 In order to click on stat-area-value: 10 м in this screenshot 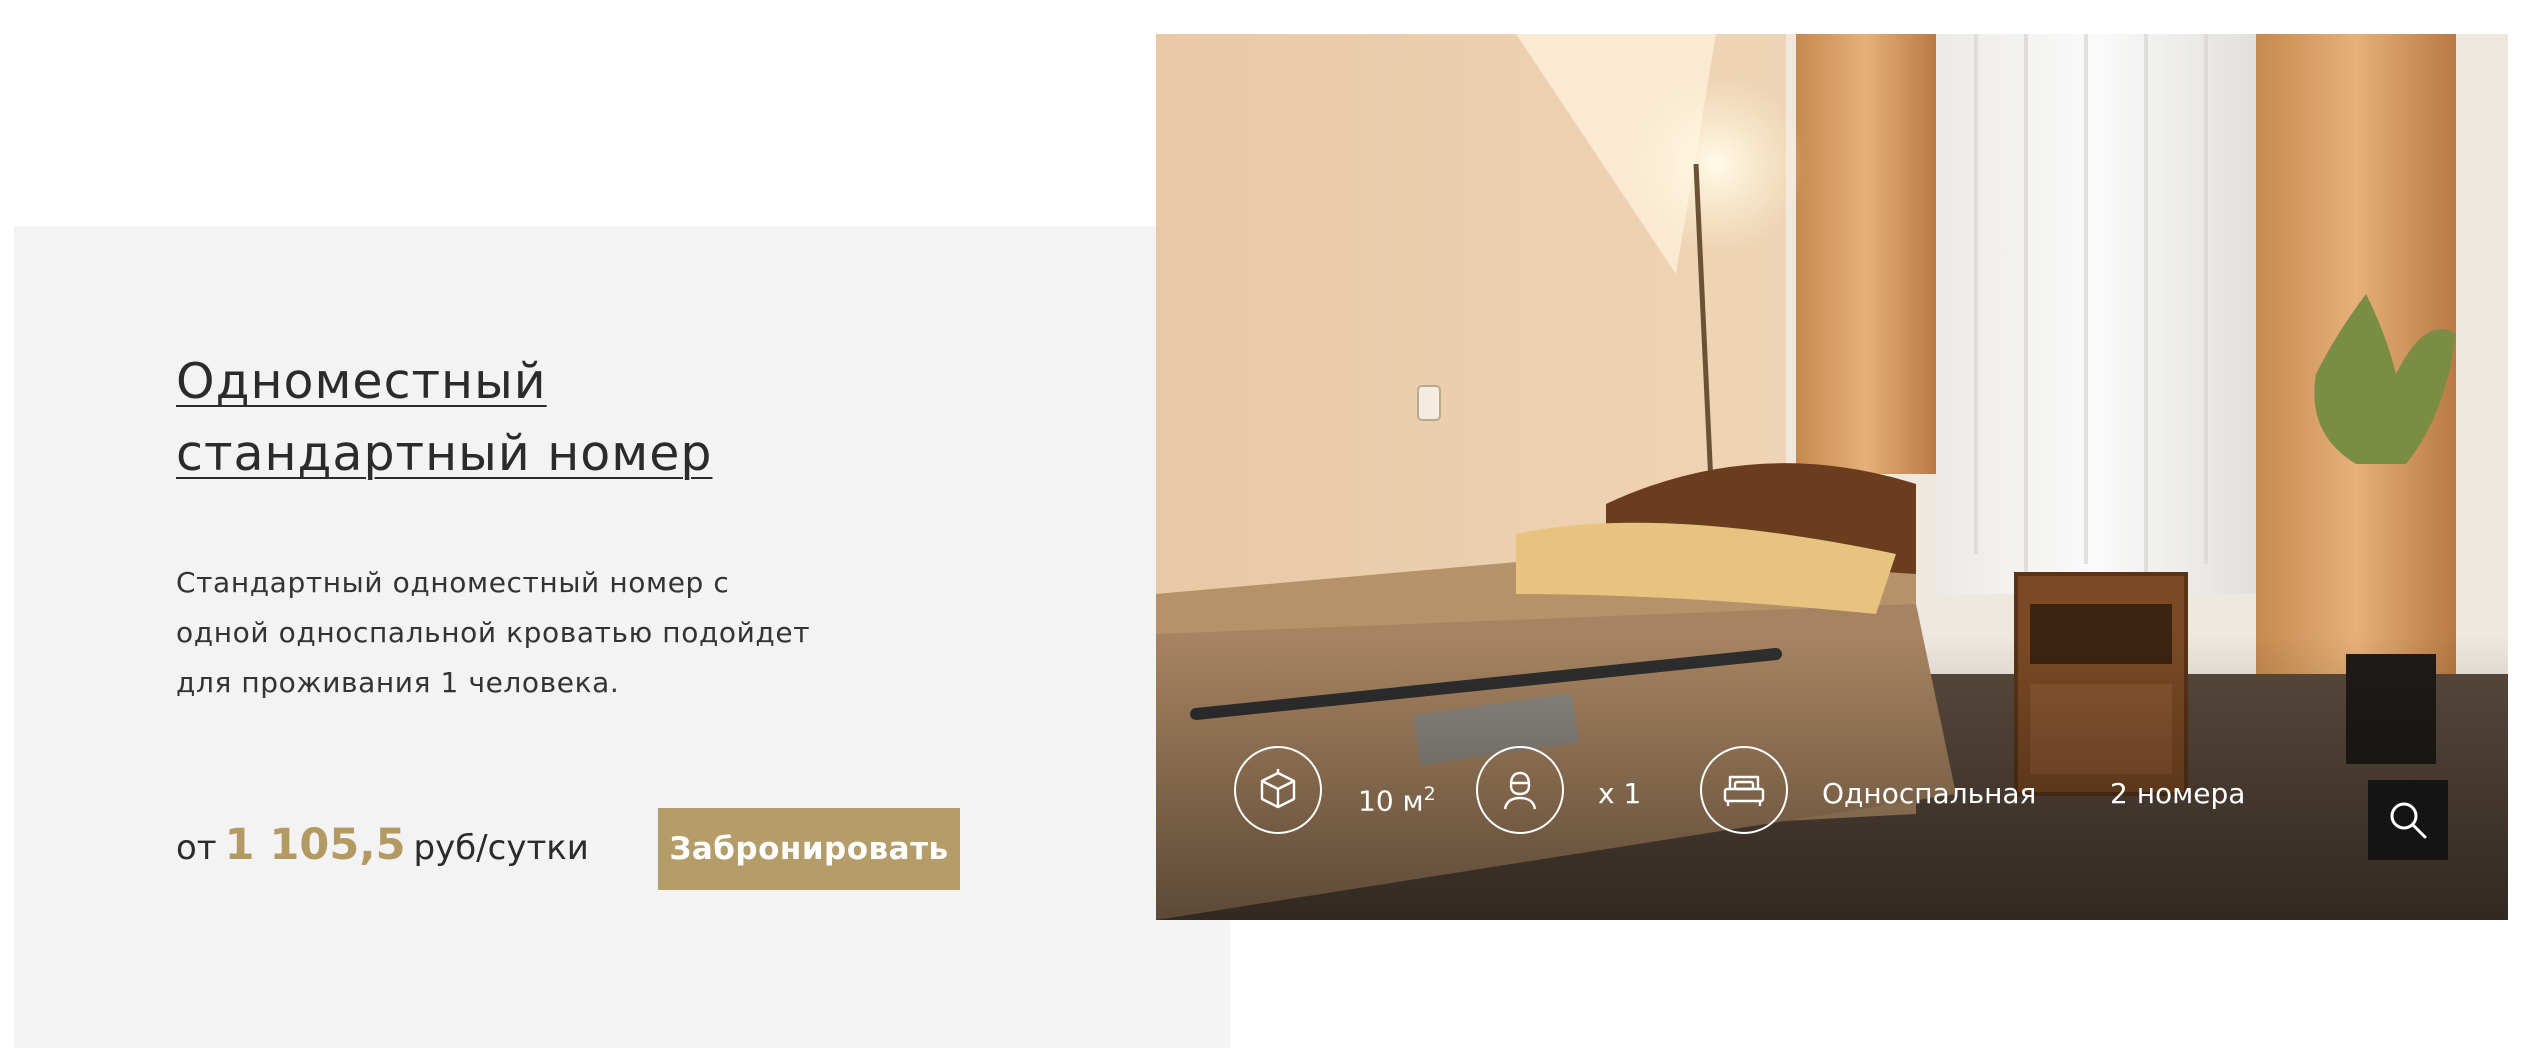, I will do `click(1391, 801)`.